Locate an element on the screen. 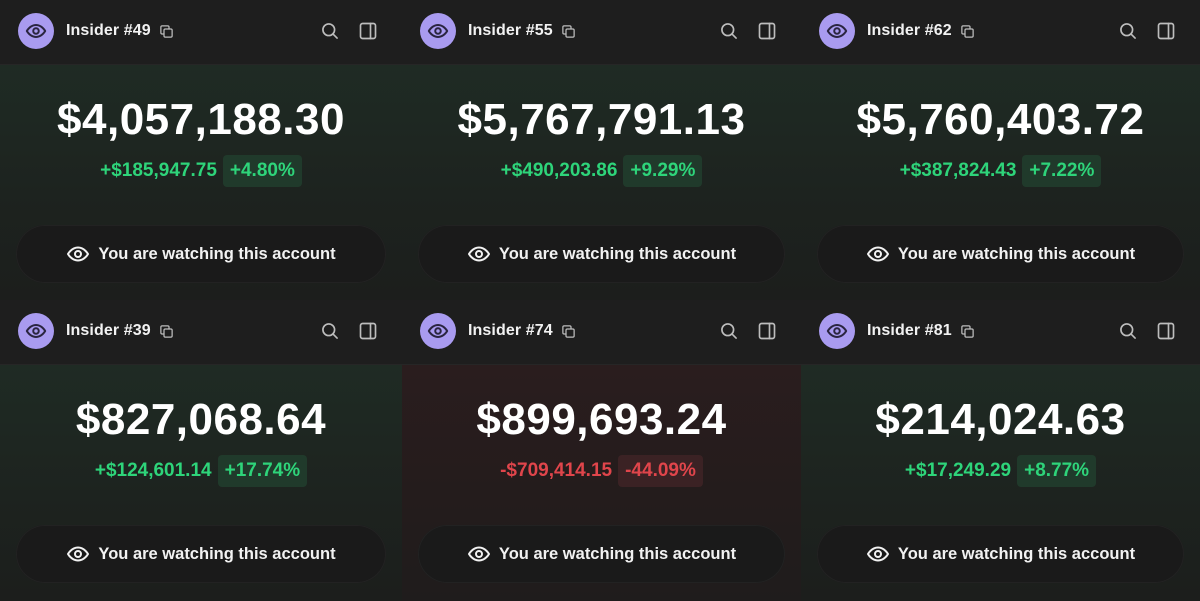 The height and width of the screenshot is (601, 1200). card-header: Insider #62 is located at coordinates (1000, 32).